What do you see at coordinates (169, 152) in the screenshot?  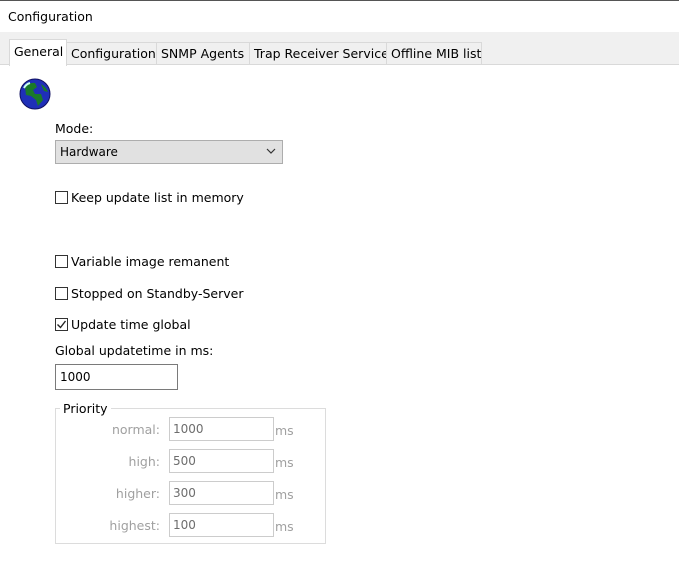 I see `mode-select: Hardware` at bounding box center [169, 152].